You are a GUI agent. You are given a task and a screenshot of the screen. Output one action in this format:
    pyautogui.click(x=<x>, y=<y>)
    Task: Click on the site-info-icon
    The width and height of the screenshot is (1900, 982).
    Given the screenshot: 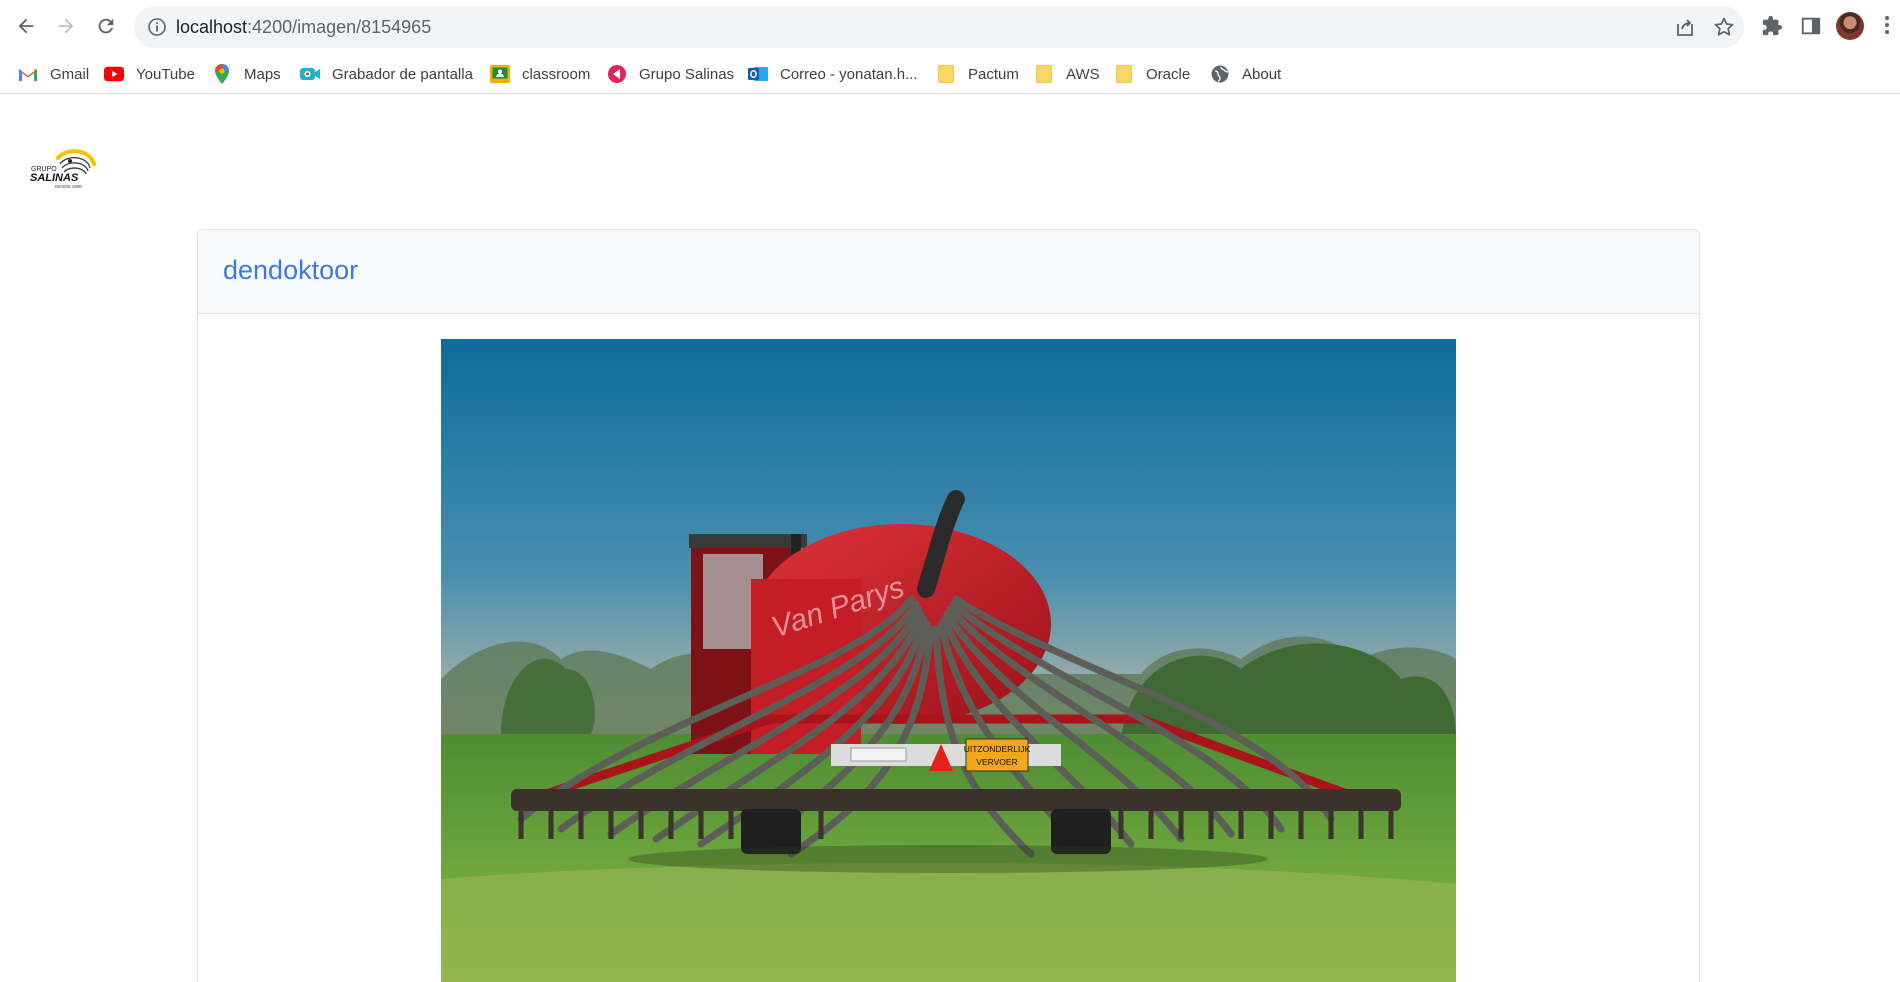 What is the action you would take?
    pyautogui.click(x=157, y=27)
    